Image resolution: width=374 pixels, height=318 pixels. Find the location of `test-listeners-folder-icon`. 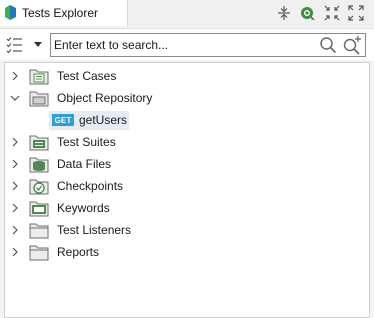

test-listeners-folder-icon is located at coordinates (39, 231).